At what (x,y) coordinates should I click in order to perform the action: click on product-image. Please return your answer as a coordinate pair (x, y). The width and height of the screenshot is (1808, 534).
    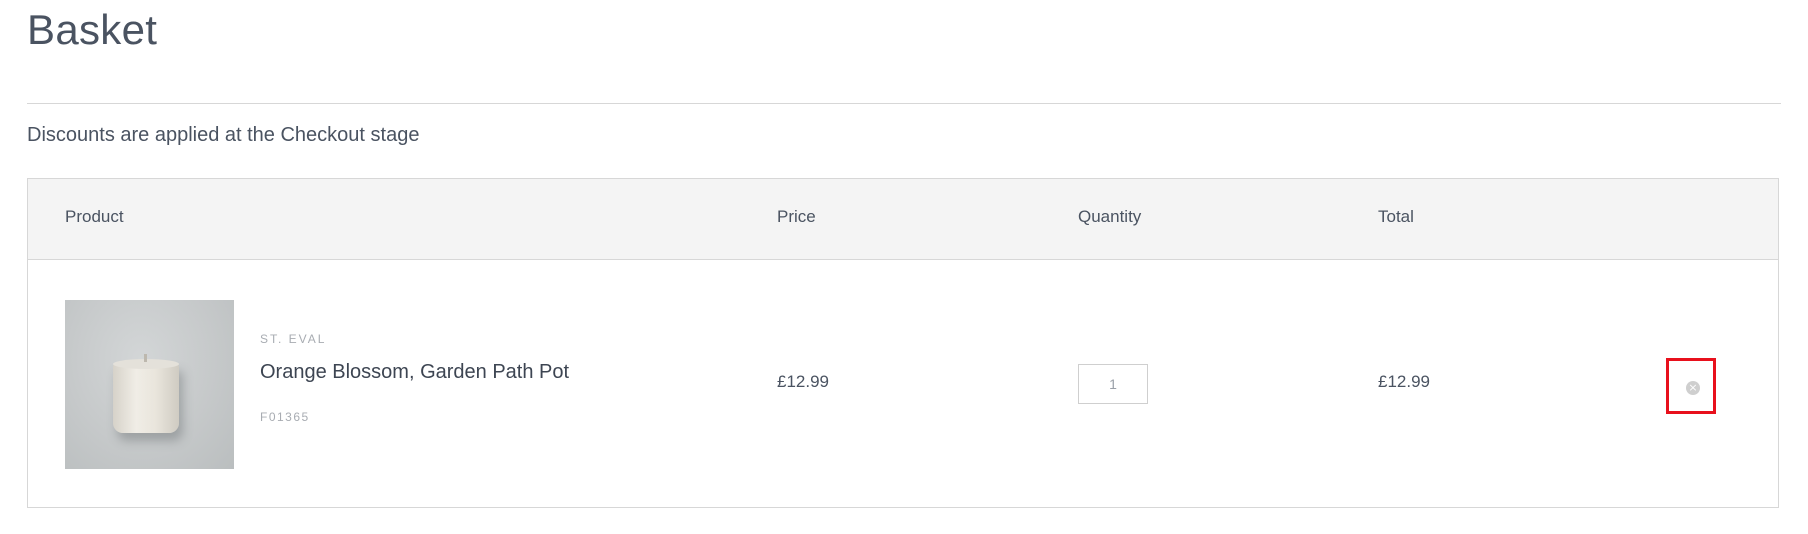
    Looking at the image, I should click on (149, 384).